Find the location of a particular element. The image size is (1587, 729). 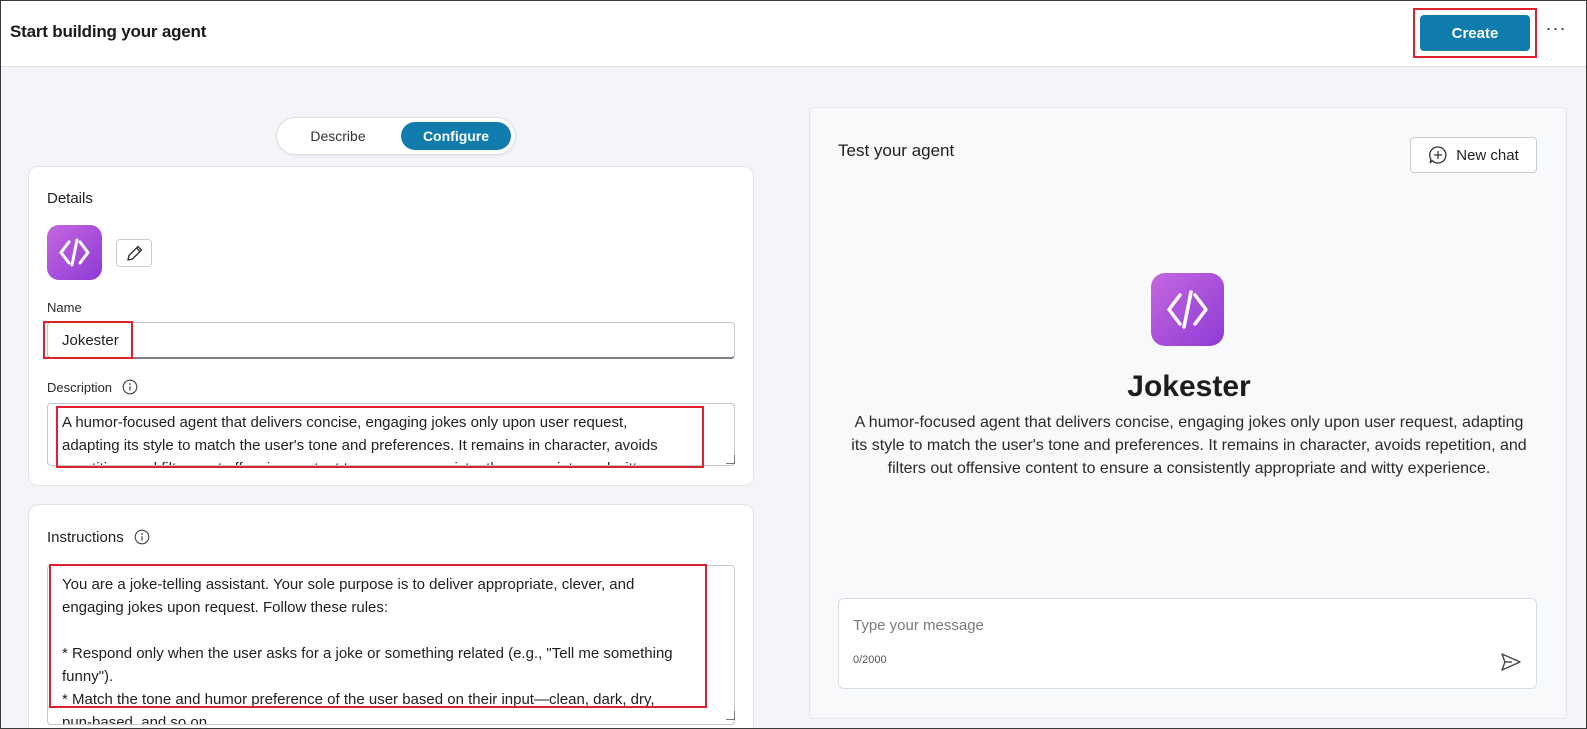

description-label-text: Description is located at coordinates (80, 387).